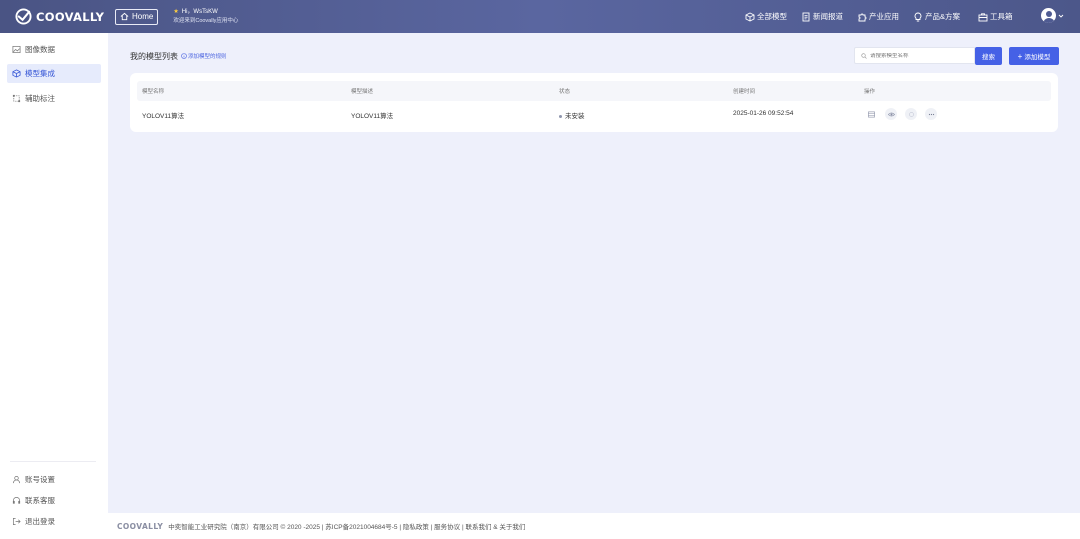 The image size is (1080, 539). What do you see at coordinates (23, 16) in the screenshot?
I see `coovally-logo-icon` at bounding box center [23, 16].